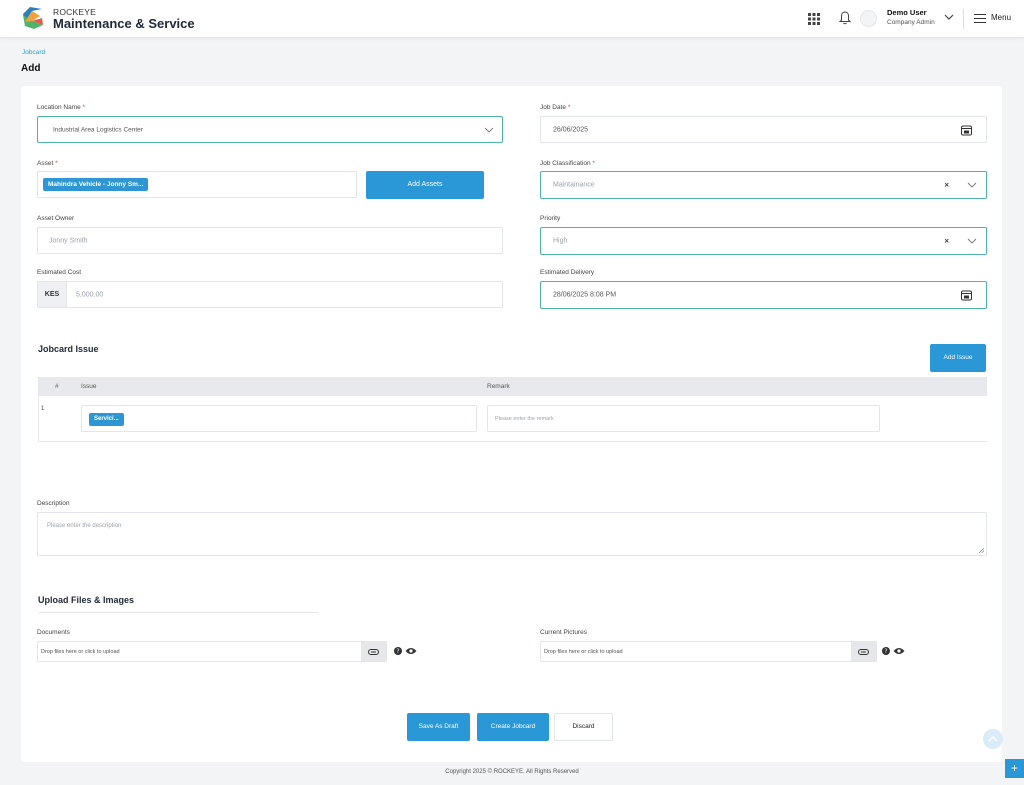 The image size is (1024, 785). What do you see at coordinates (907, 12) in the screenshot?
I see `user-name: Demo User` at bounding box center [907, 12].